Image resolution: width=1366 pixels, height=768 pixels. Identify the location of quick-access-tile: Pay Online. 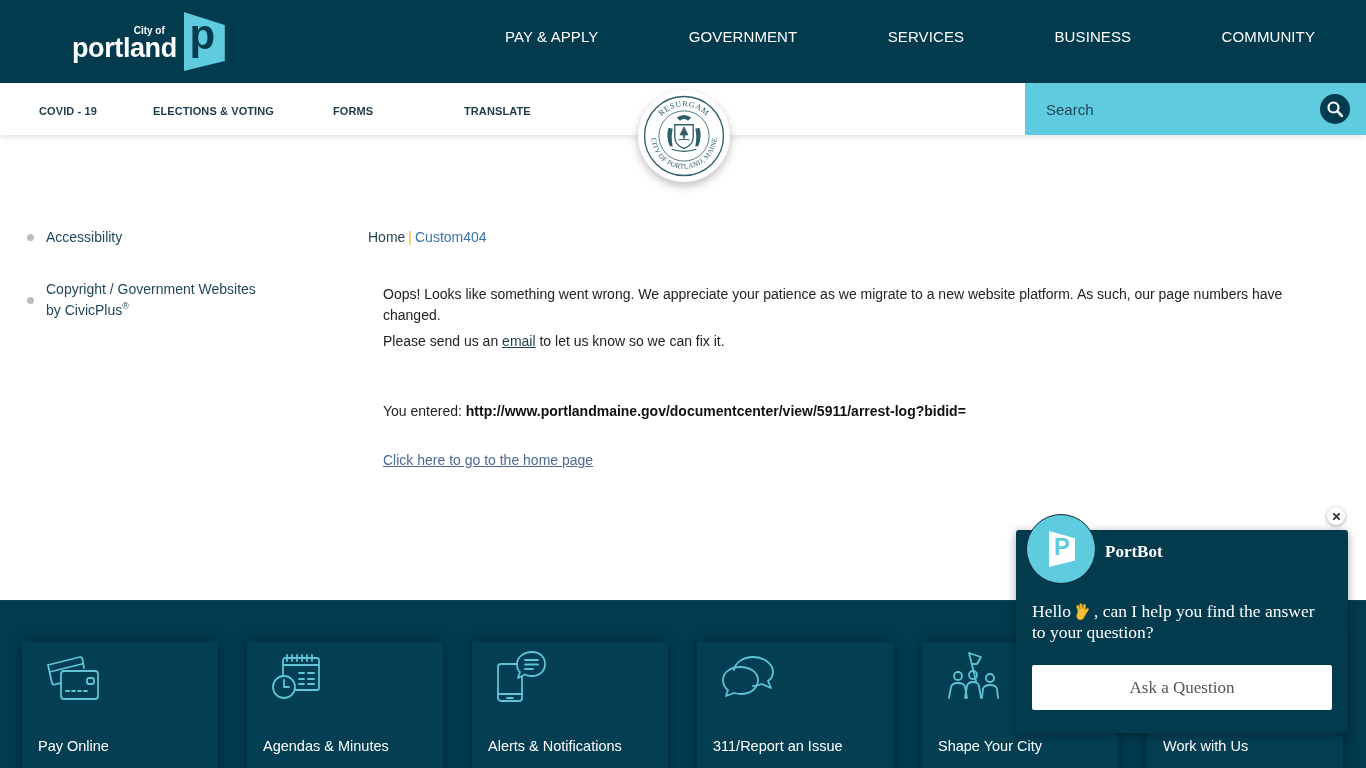
(120, 705).